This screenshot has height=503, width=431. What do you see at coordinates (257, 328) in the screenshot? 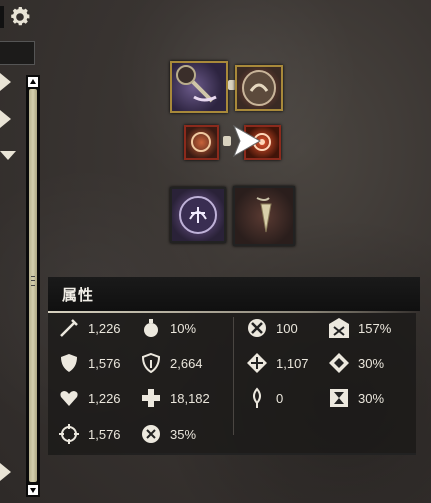
I see `ferocity-icon` at bounding box center [257, 328].